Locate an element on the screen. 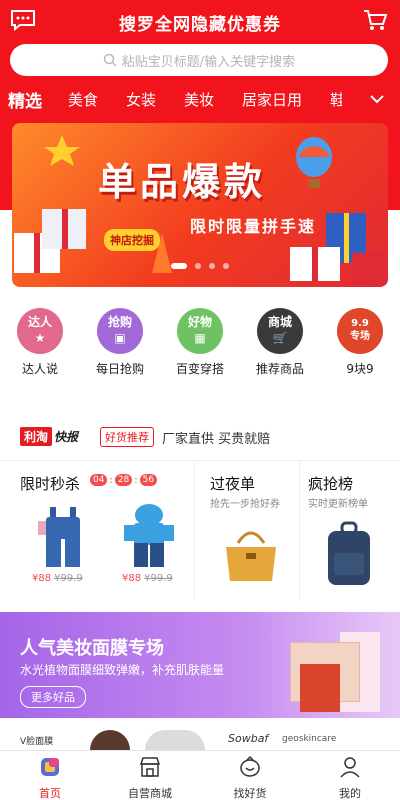 The height and width of the screenshot is (800, 400). brand-strip: V脸面膜 Sowbaf geoskincare is located at coordinates (200, 738).